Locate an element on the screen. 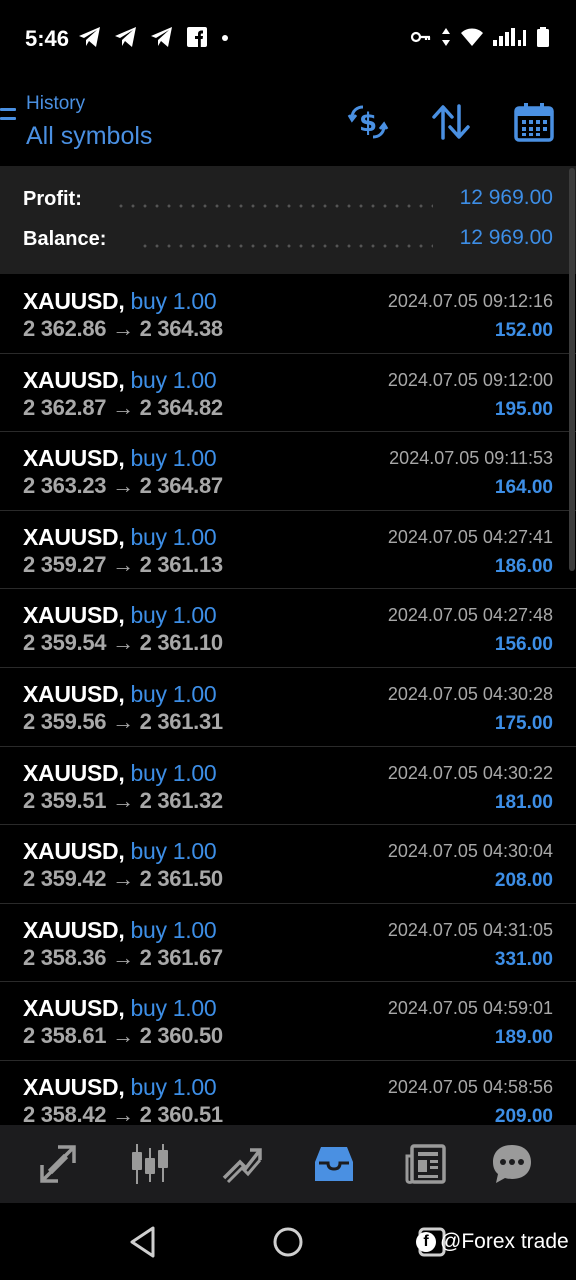  trade-profit: 181.00 is located at coordinates (523, 802).